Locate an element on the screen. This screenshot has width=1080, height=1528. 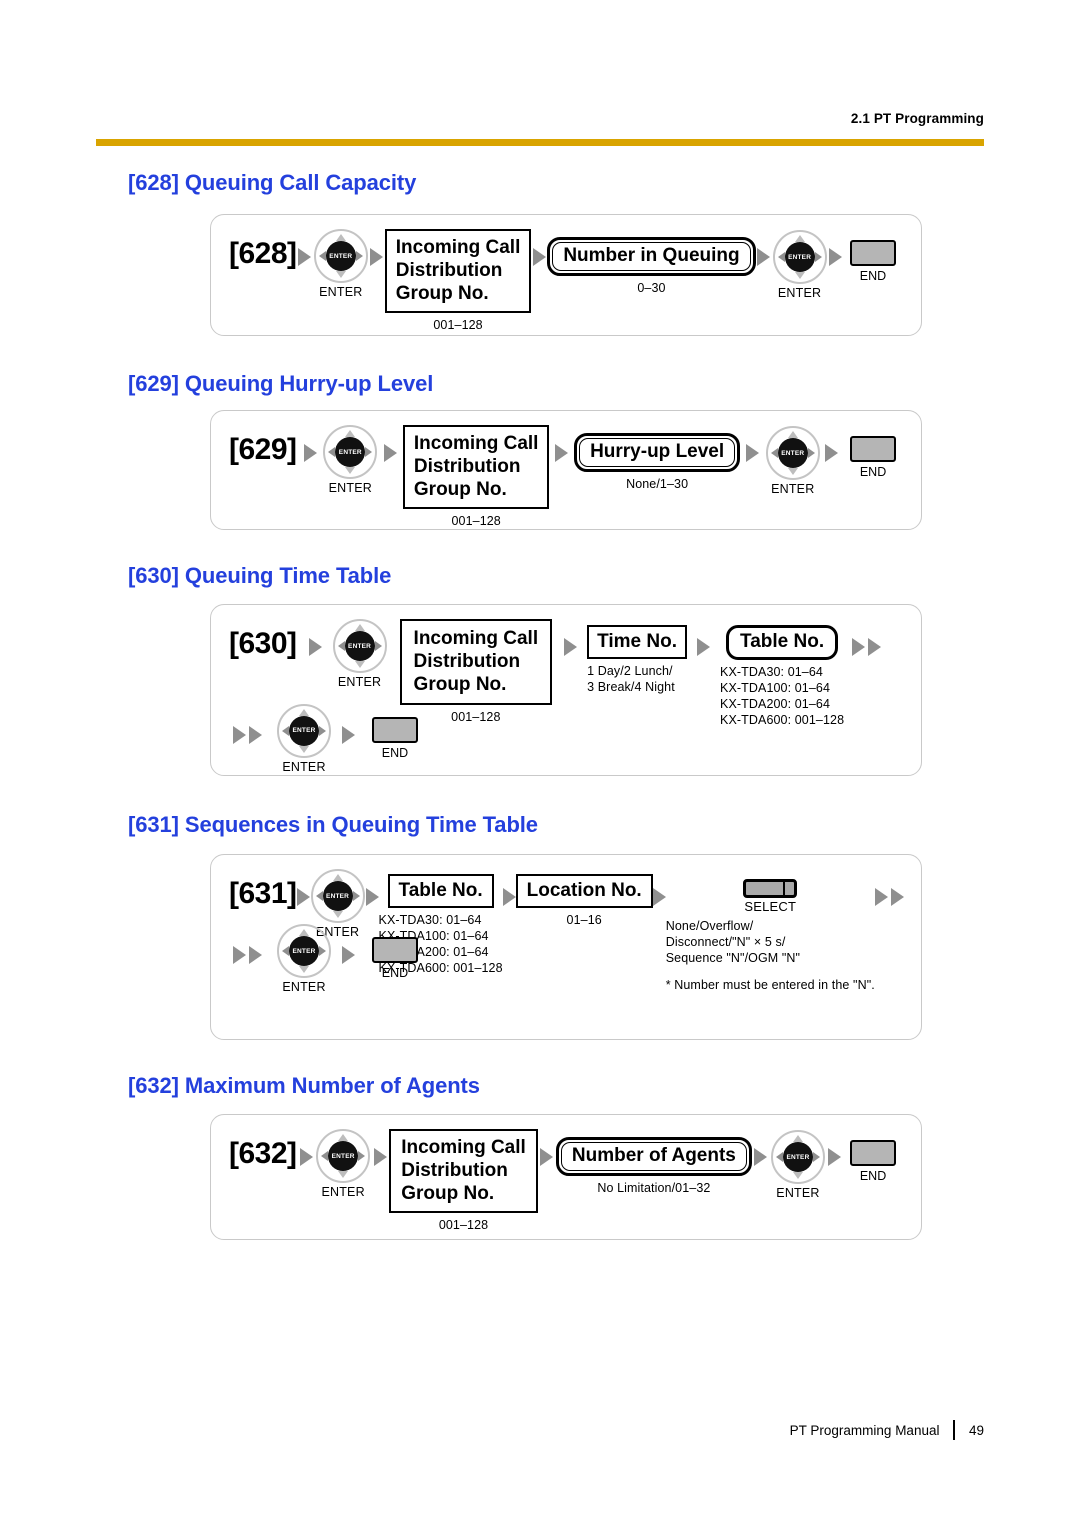
enter-key-630-1: ENTER ENTER is located at coordinates (360, 654).